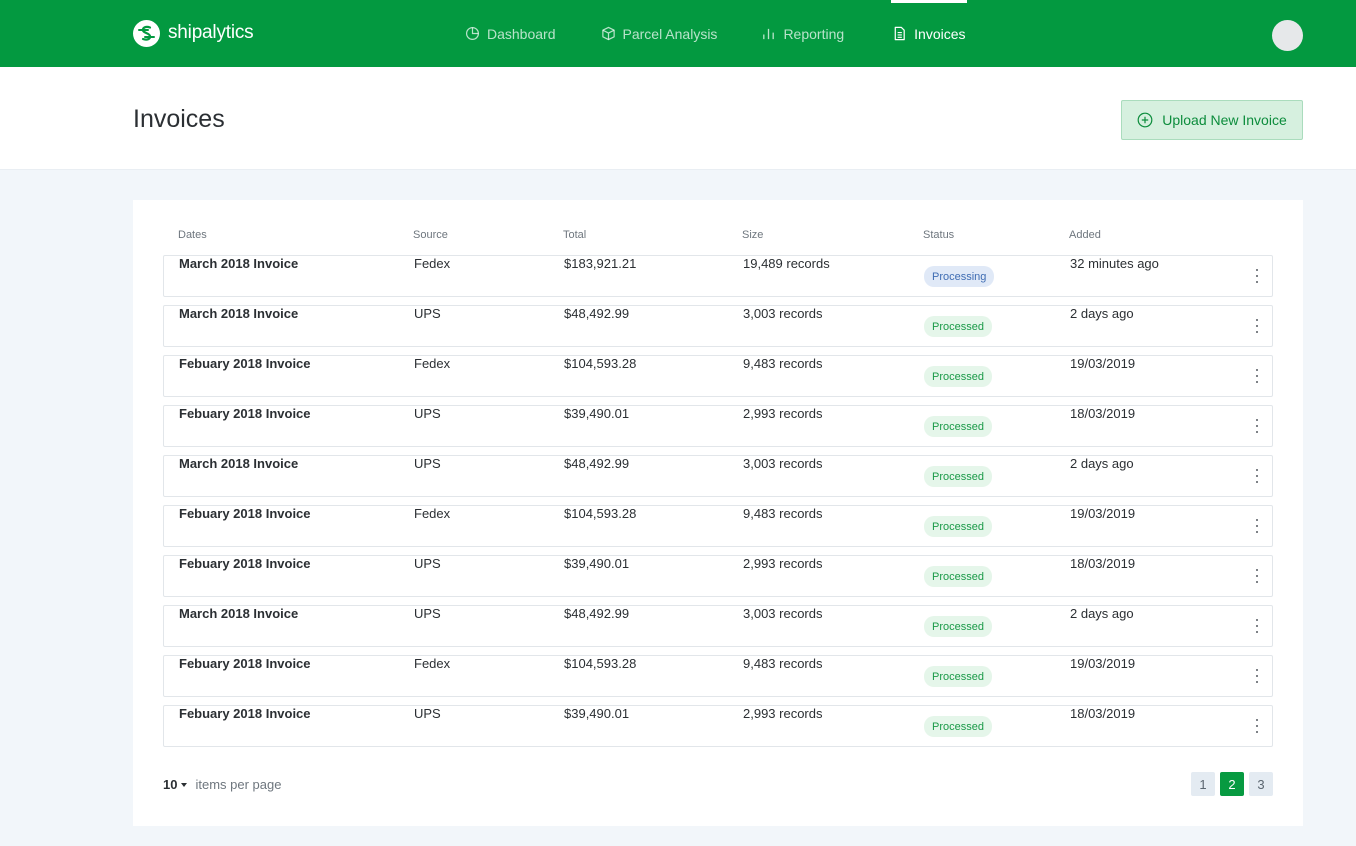  I want to click on nav-item-invoices: Invoices, so click(929, 33).